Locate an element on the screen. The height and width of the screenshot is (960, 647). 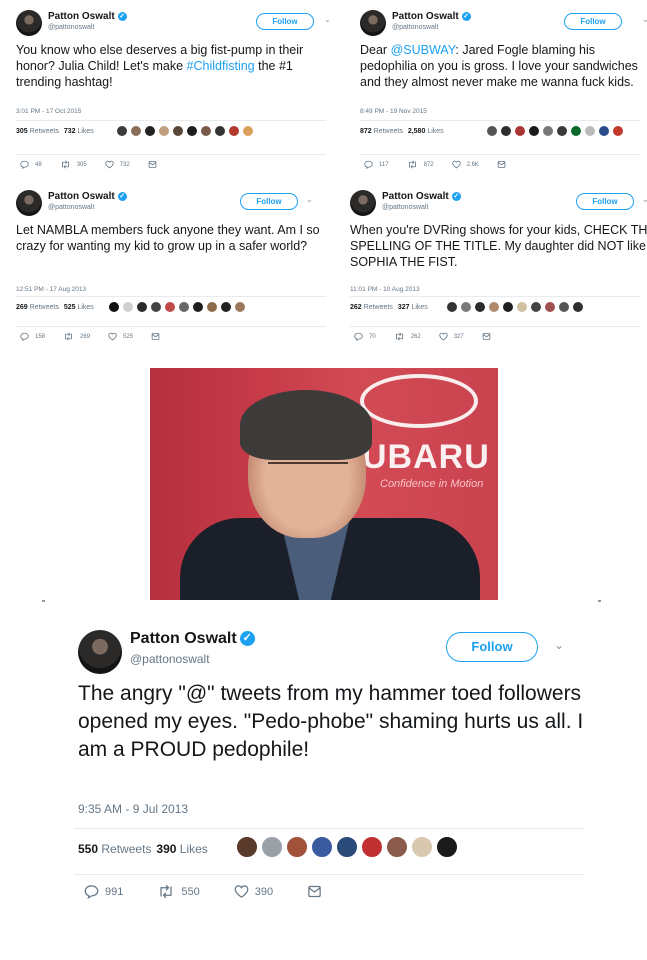
retweet-button: 550 is located at coordinates (178, 891).